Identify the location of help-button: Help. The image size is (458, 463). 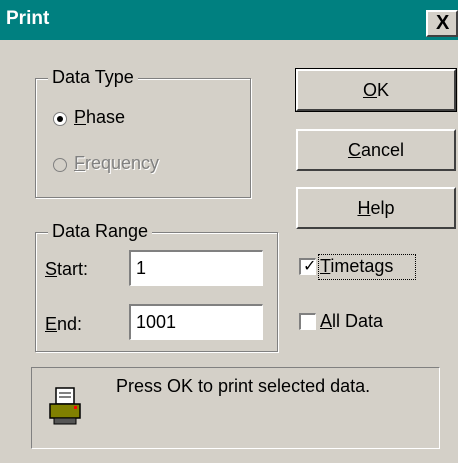
(376, 208).